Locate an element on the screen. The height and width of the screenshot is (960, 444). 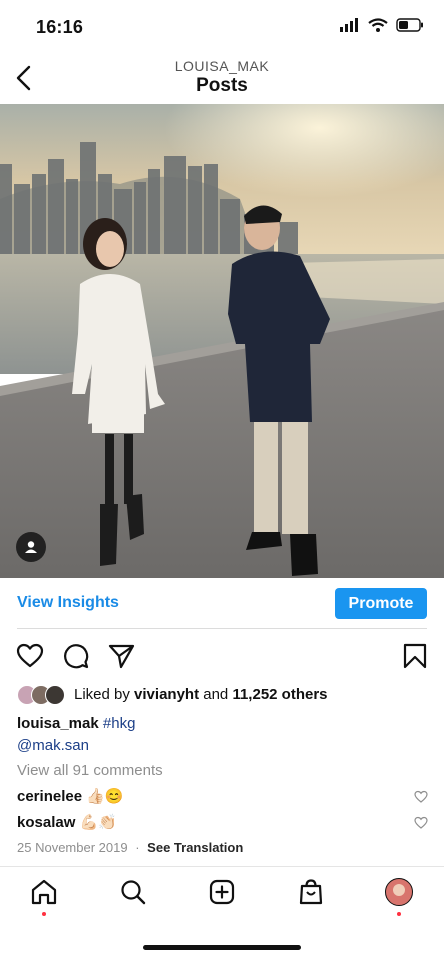
likes-prefix: Liked by is located at coordinates (104, 694).